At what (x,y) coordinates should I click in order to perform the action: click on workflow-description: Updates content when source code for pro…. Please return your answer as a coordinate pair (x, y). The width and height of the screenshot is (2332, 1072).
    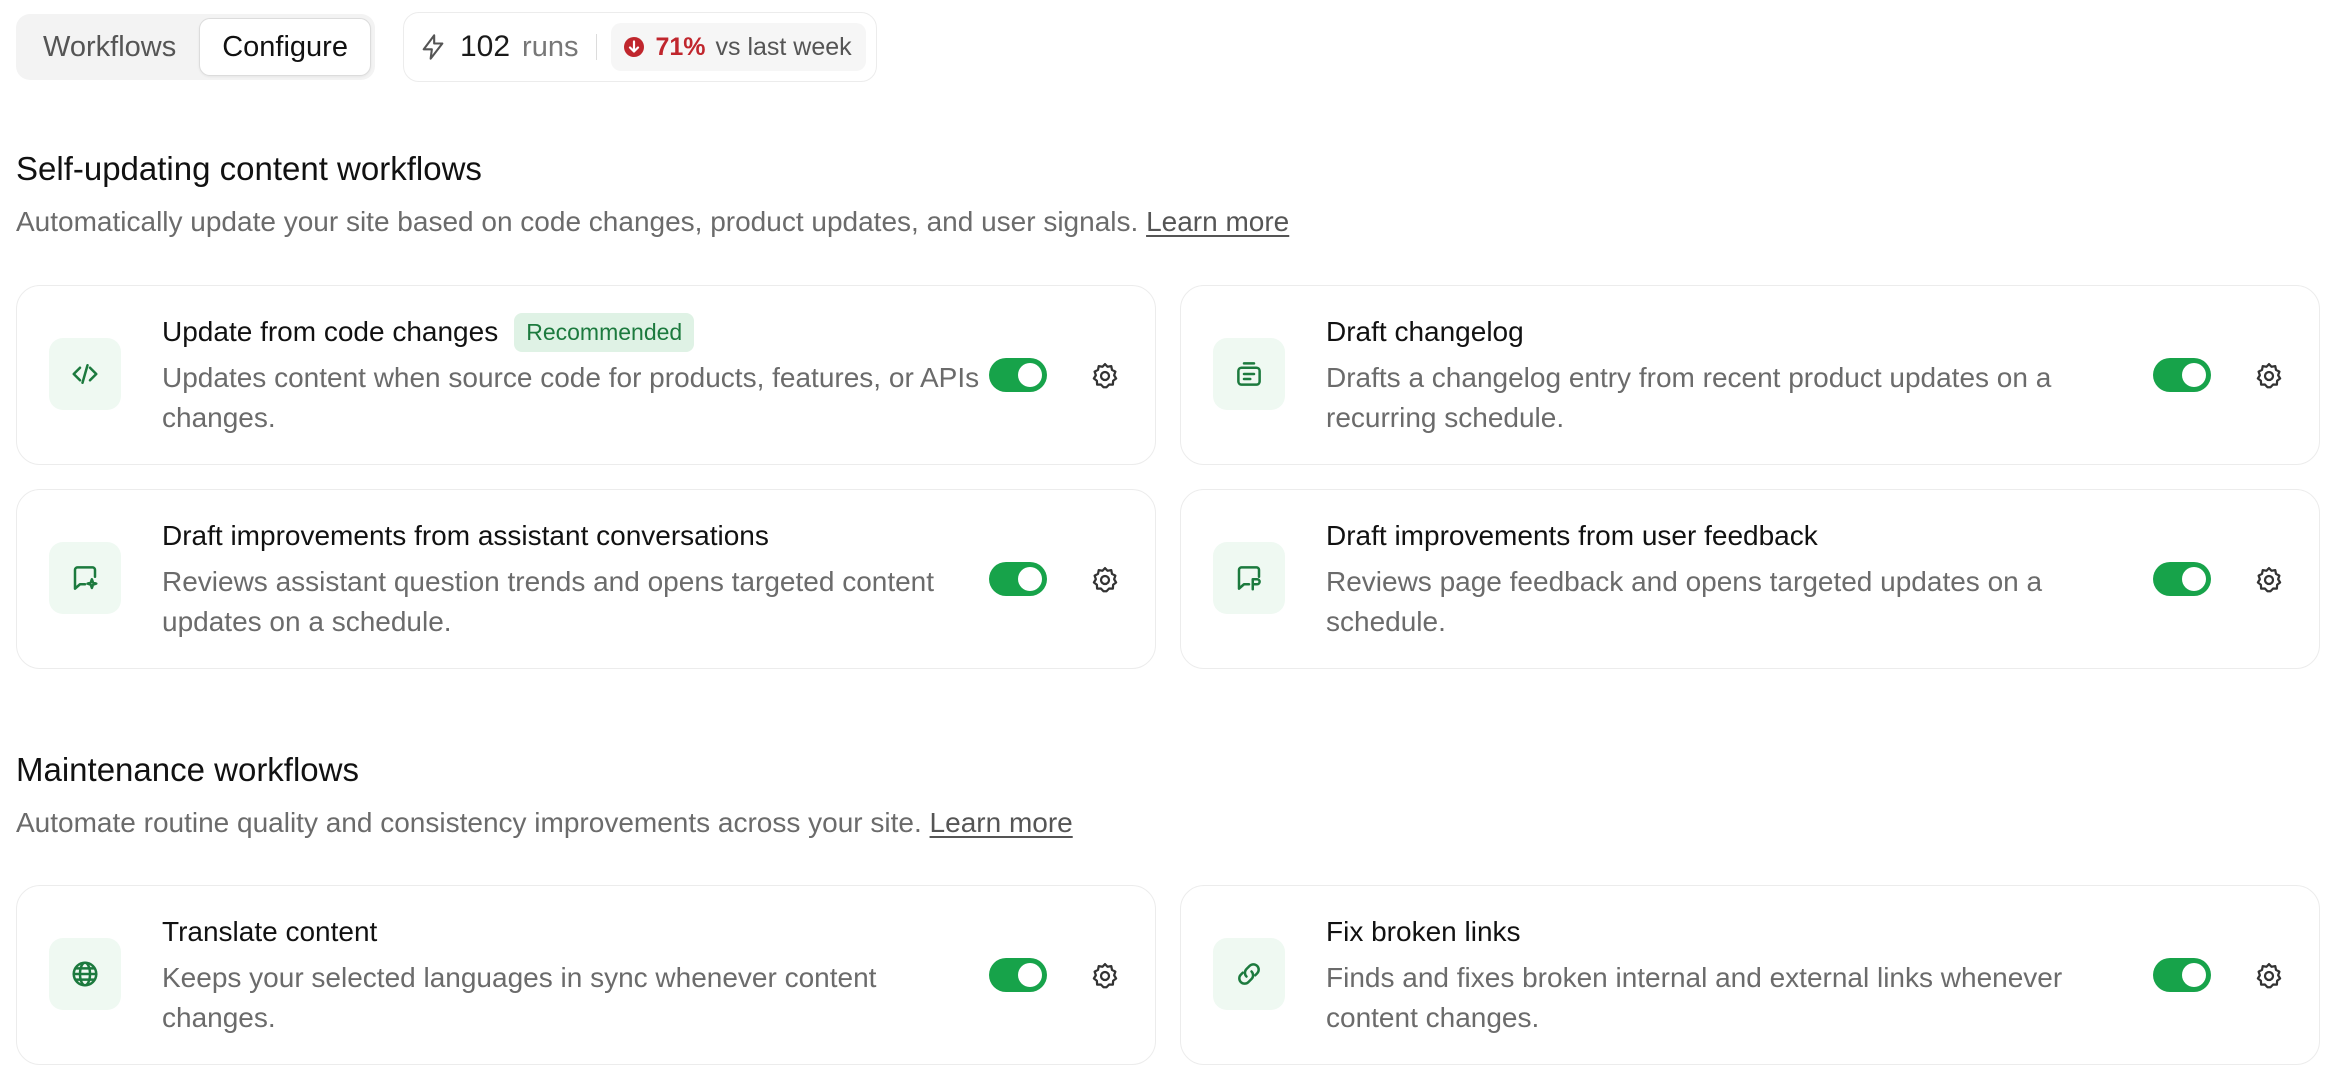
    Looking at the image, I should click on (571, 397).